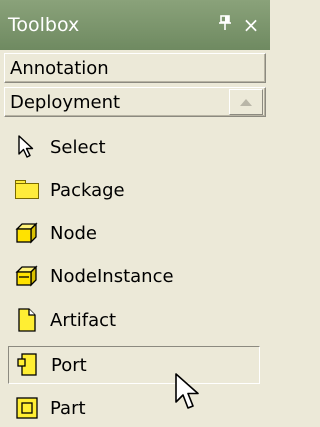 The image size is (320, 427). I want to click on tool-item-artifact: Artifact, so click(134, 320).